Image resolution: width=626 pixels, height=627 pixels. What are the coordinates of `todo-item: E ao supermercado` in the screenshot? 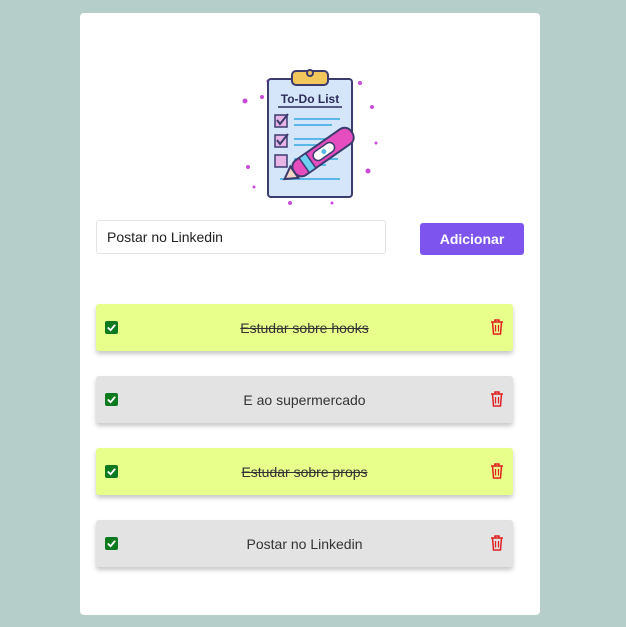 It's located at (304, 399).